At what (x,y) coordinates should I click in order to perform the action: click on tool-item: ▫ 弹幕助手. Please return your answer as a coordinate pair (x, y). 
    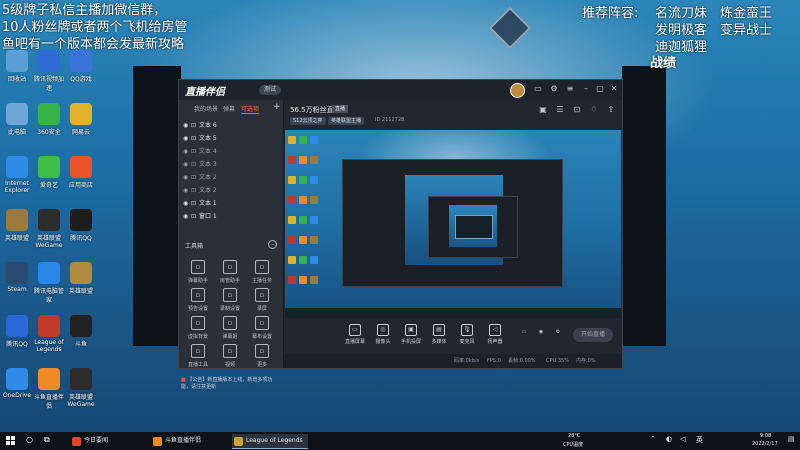
    Looking at the image, I should click on (198, 272).